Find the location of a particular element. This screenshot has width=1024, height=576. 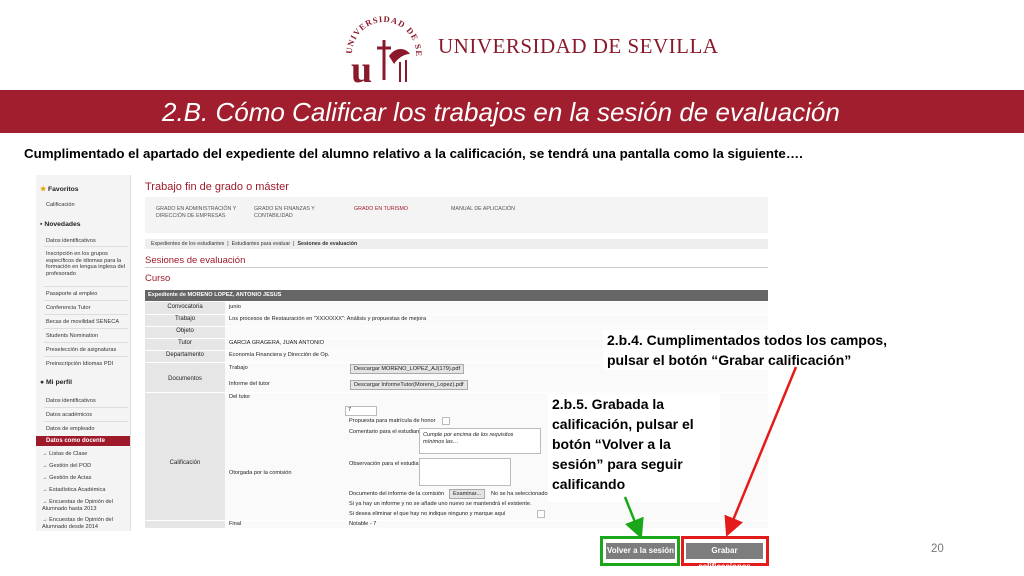

sidebar-item: Datos de empleado is located at coordinates (87, 429).